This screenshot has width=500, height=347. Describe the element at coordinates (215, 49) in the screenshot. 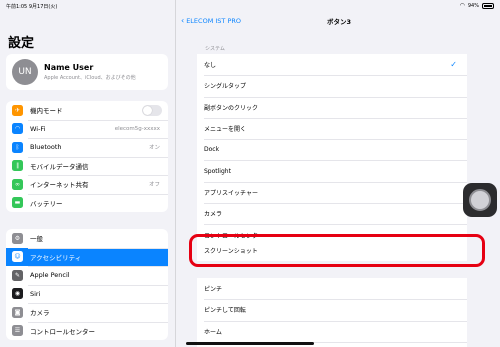

I see `section-label-system: システム` at that location.